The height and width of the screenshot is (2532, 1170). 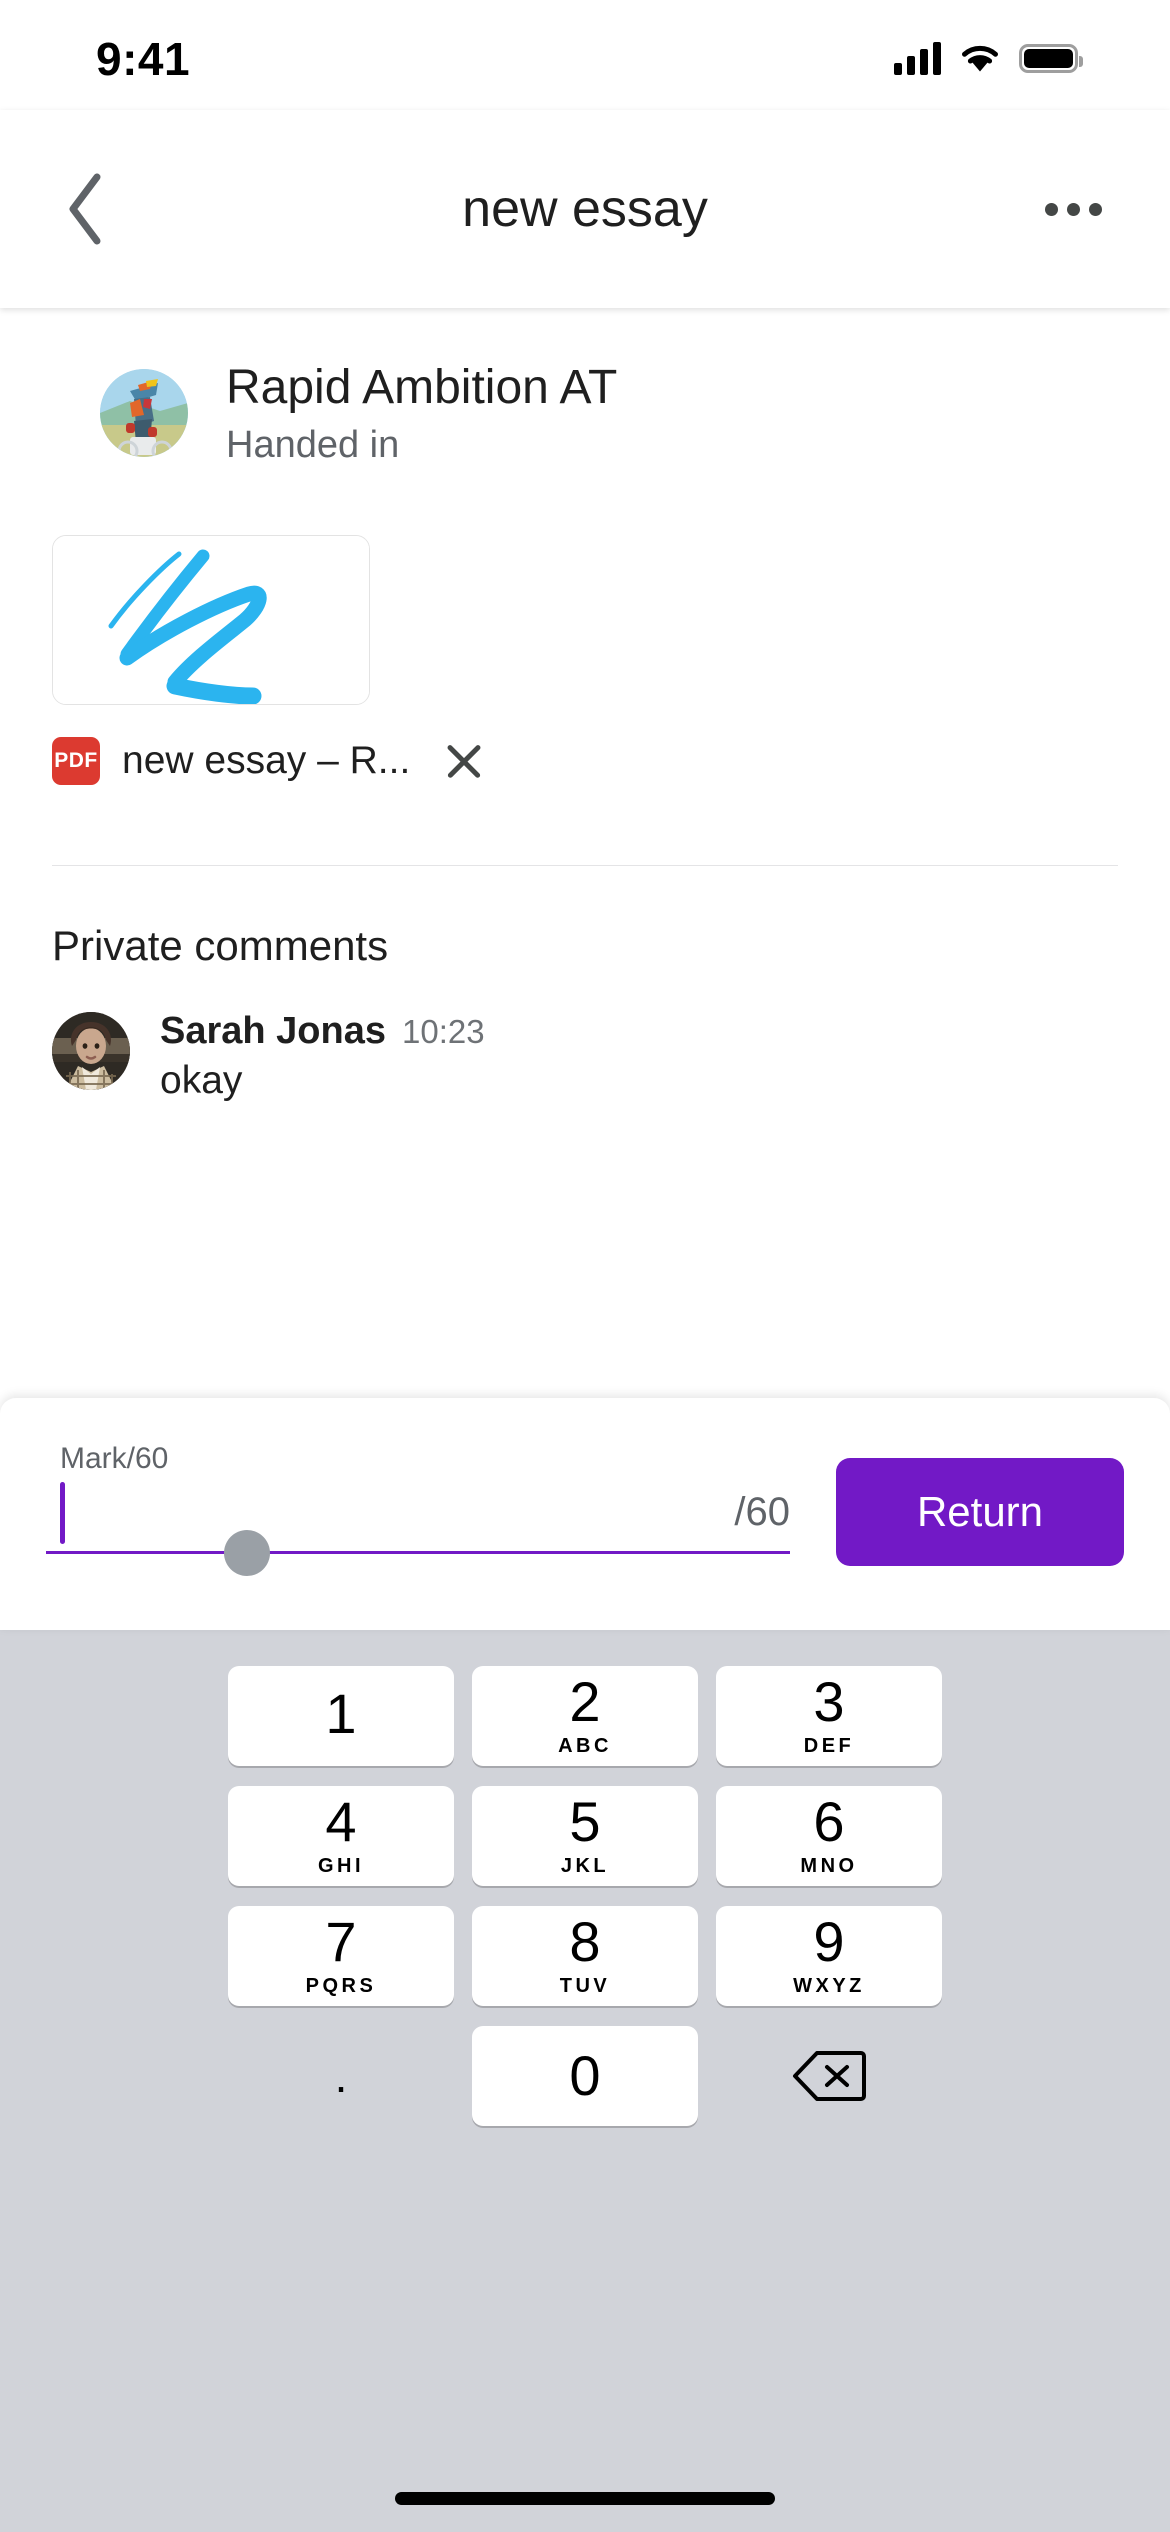 I want to click on key-letters: DEF, so click(x=829, y=1746).